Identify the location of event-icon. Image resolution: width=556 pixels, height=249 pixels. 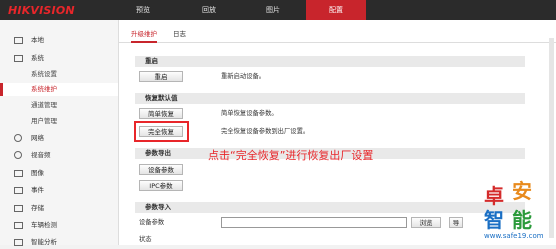
(18, 190).